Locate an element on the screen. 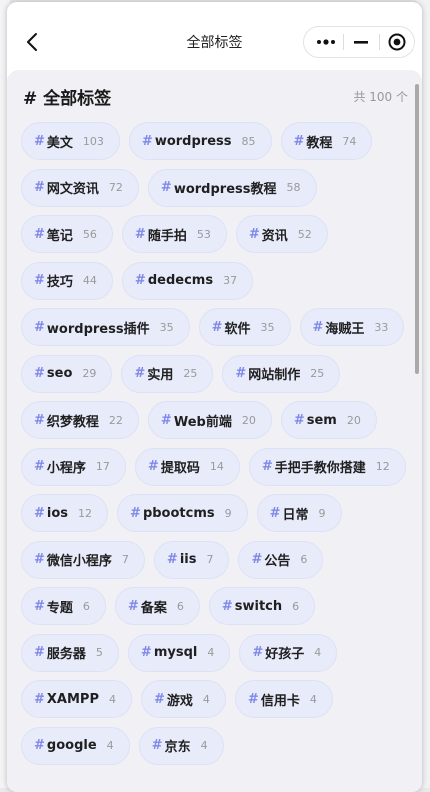 This screenshot has height=792, width=430. tag-name: 网站制作 is located at coordinates (274, 375).